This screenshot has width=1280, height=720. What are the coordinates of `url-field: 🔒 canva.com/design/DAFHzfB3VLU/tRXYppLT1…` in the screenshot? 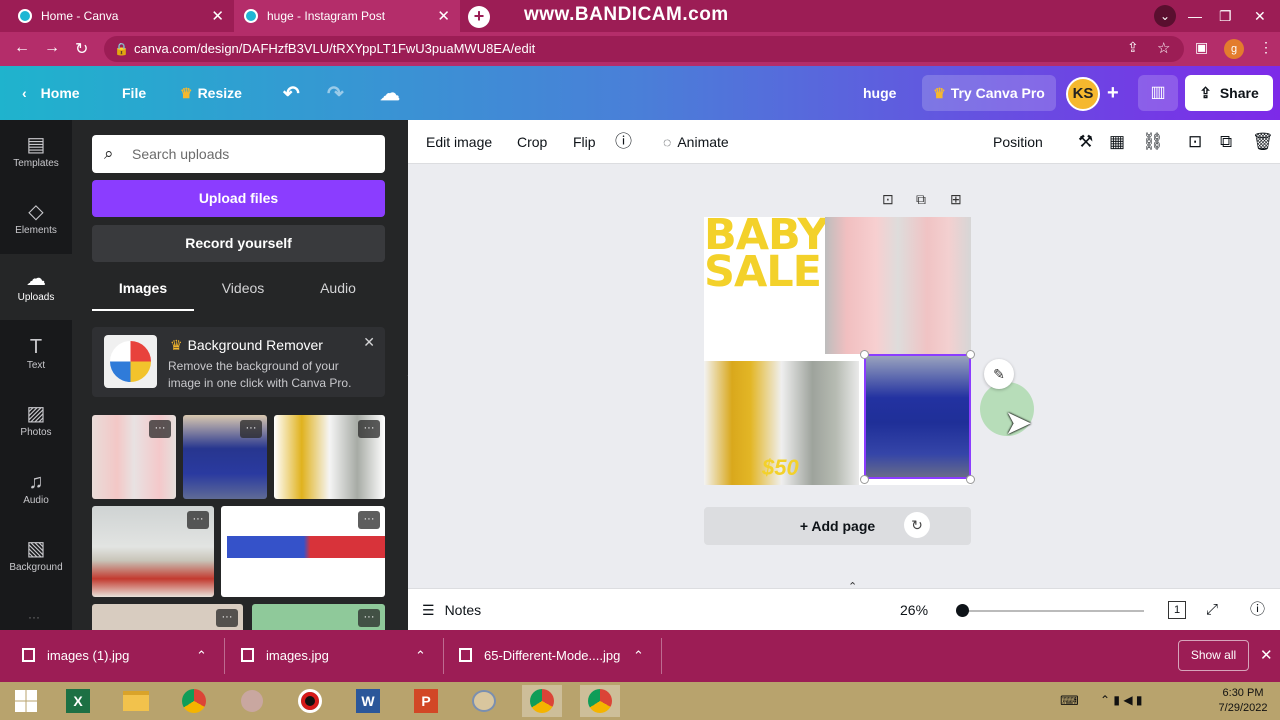 It's located at (644, 49).